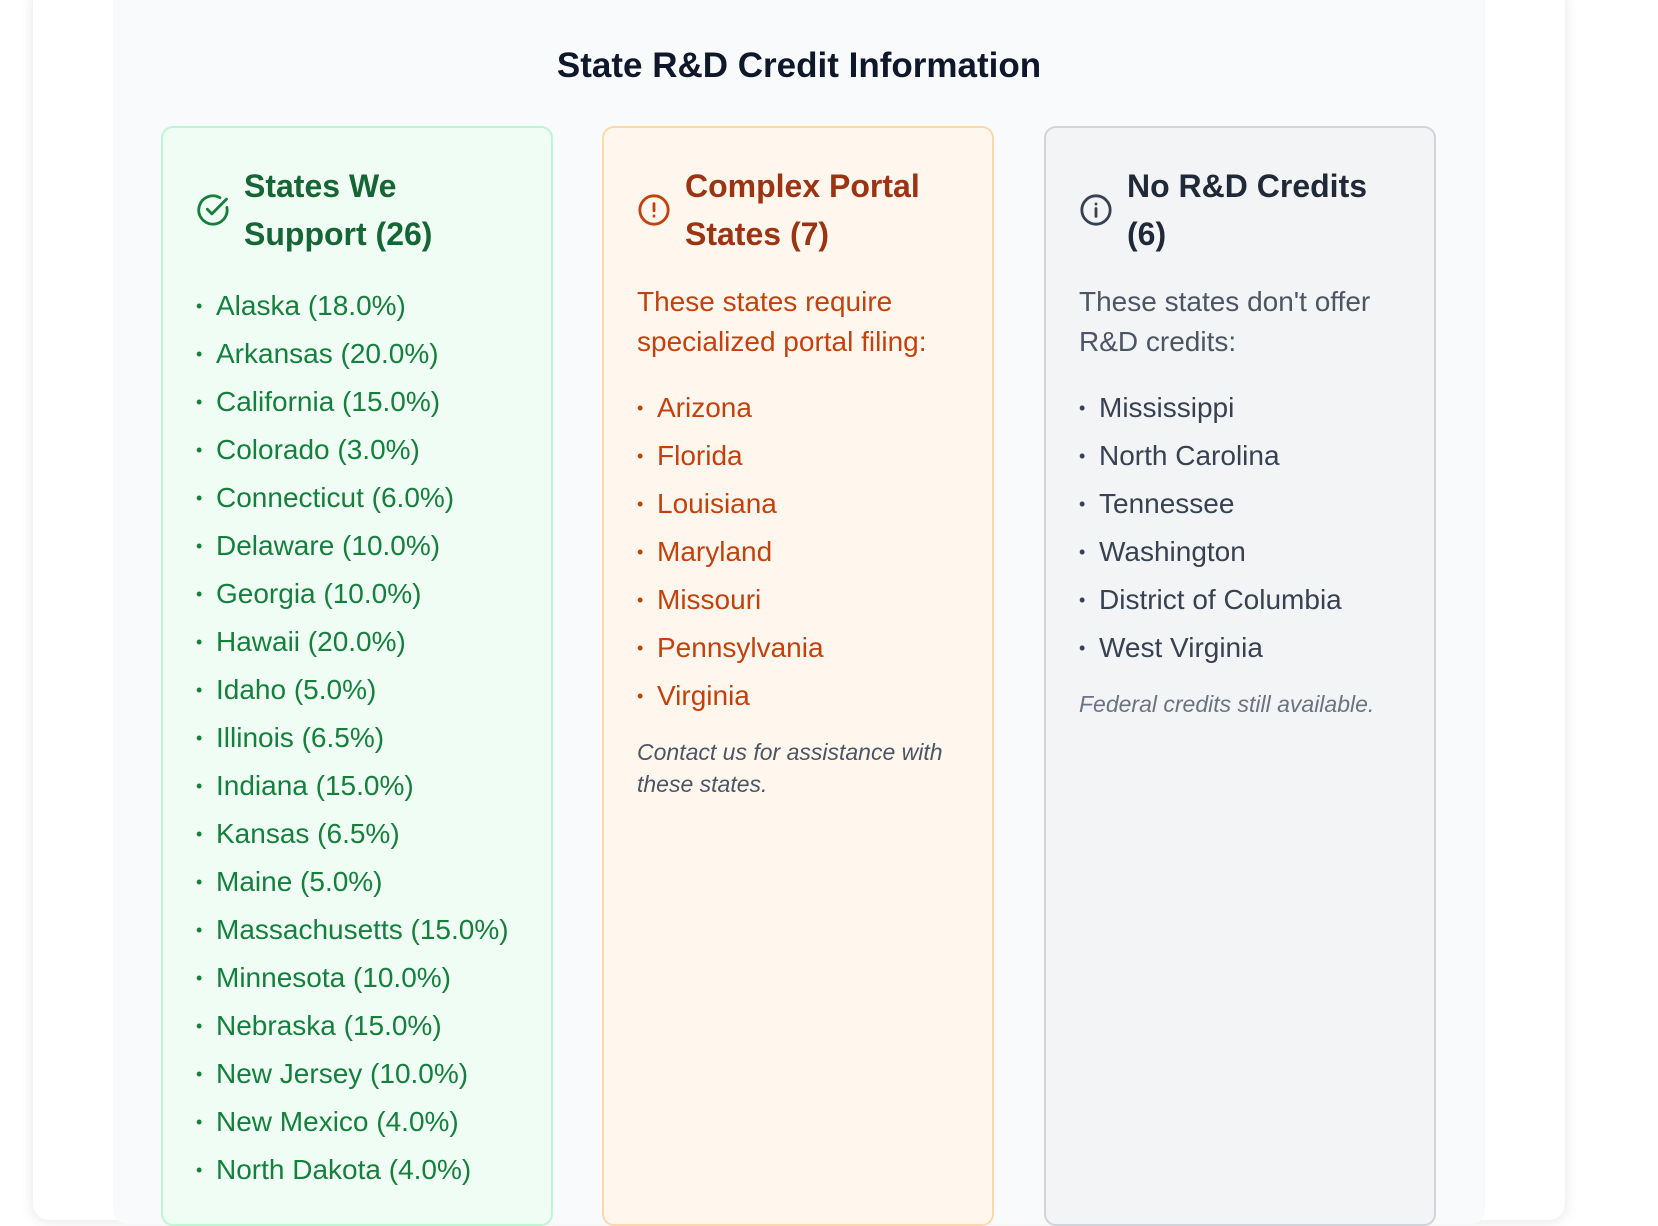 The width and height of the screenshot is (1658, 1226). What do you see at coordinates (328, 545) in the screenshot?
I see `state-name: Delaware (10.0%)` at bounding box center [328, 545].